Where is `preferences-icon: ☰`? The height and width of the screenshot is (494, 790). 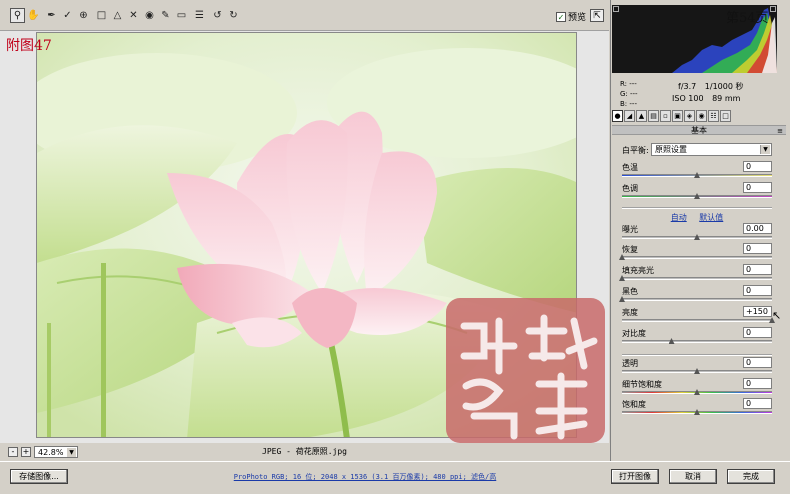 preferences-icon: ☰ is located at coordinates (199, 15).